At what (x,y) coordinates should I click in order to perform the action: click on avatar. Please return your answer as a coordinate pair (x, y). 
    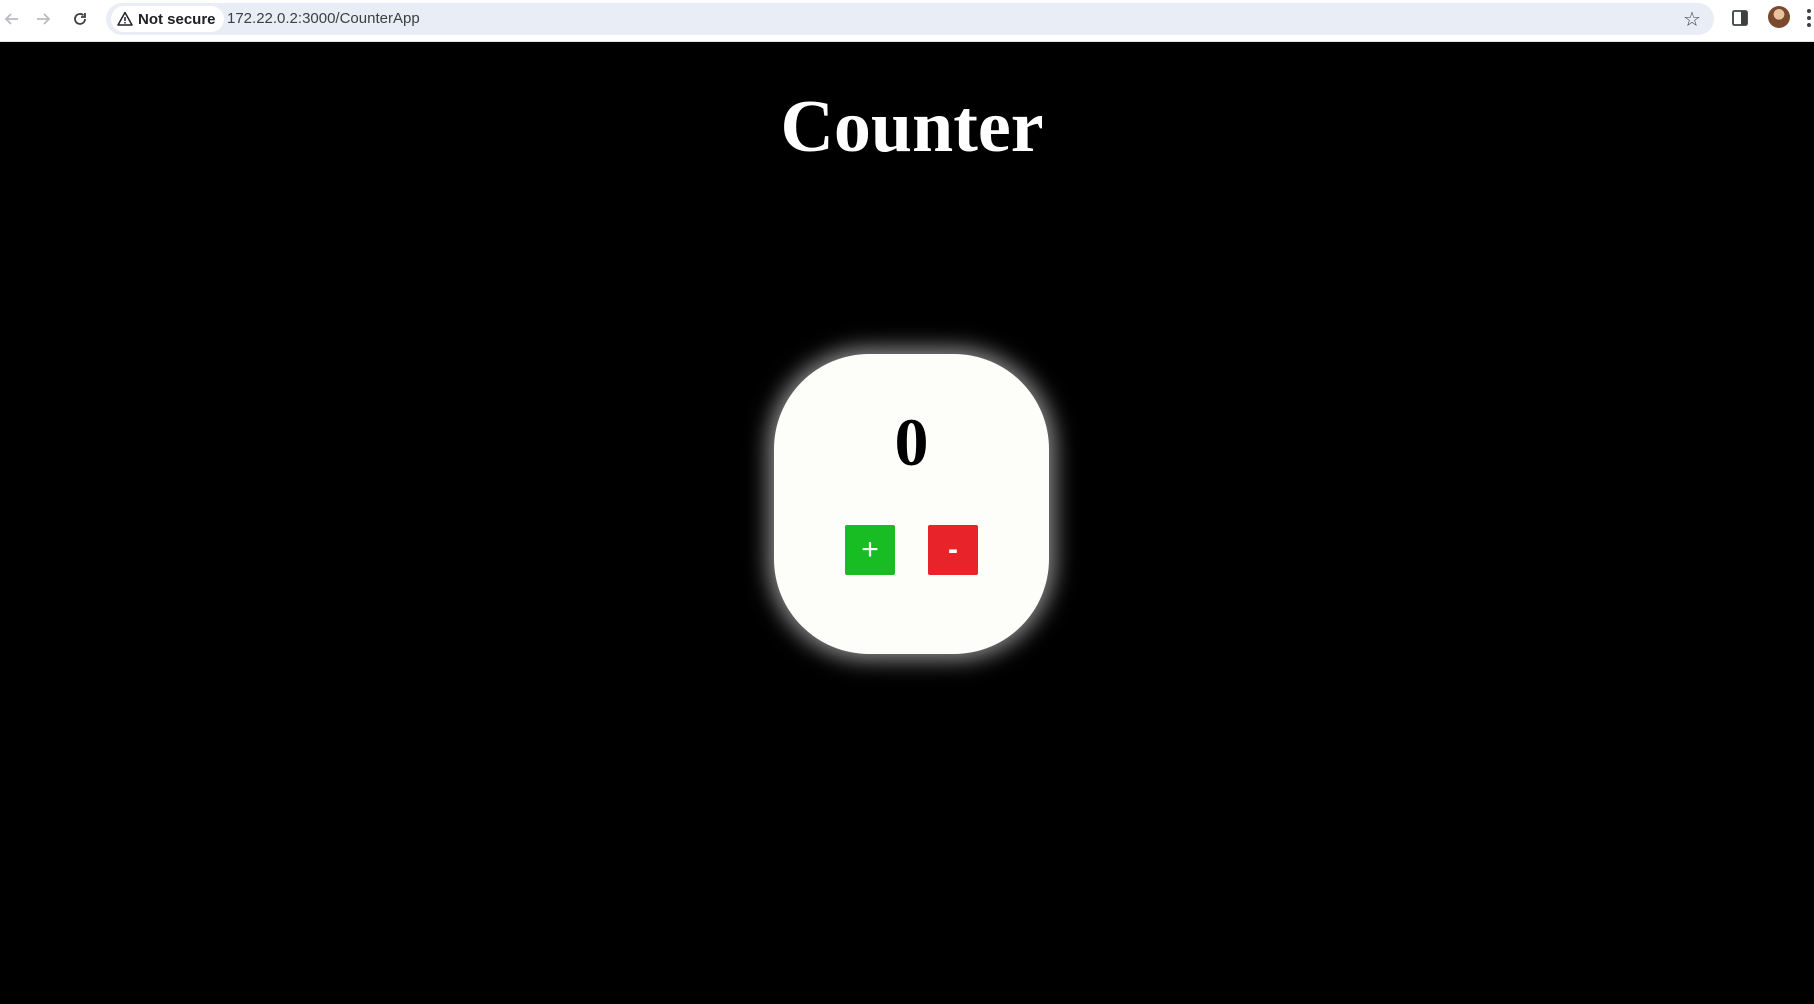
    Looking at the image, I should click on (1779, 17).